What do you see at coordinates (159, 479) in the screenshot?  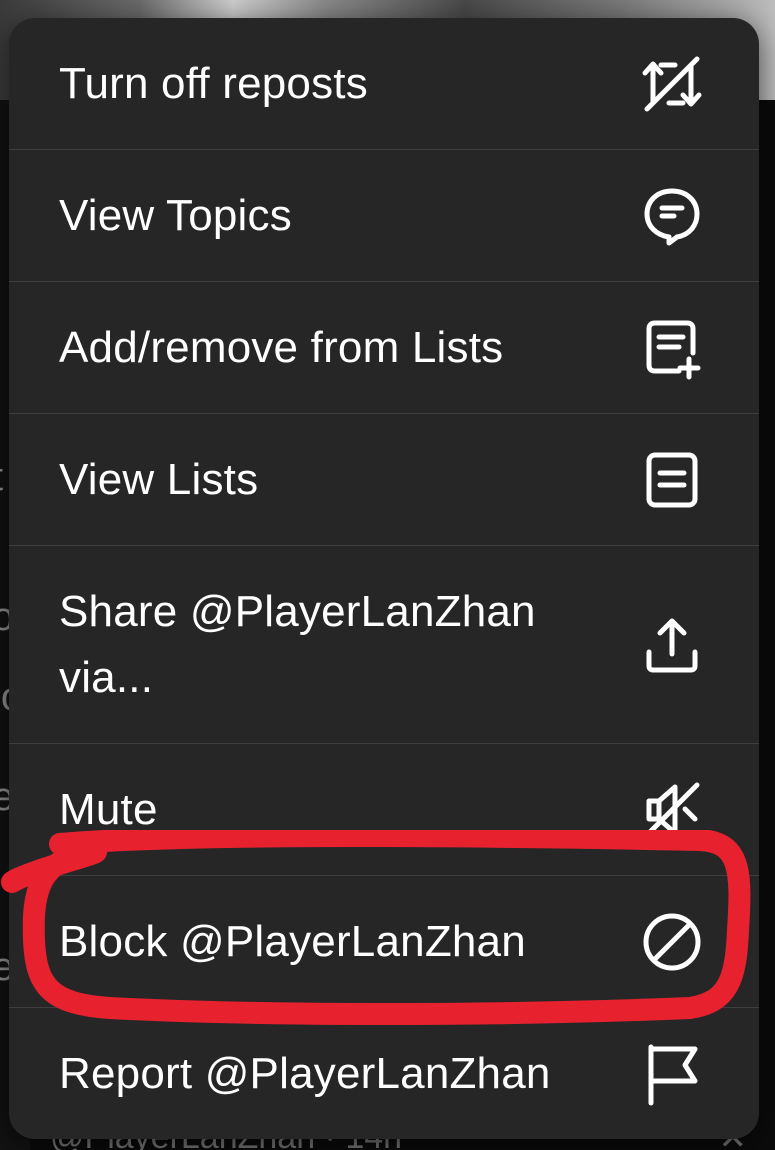 I see `menu-item-label: View Lists` at bounding box center [159, 479].